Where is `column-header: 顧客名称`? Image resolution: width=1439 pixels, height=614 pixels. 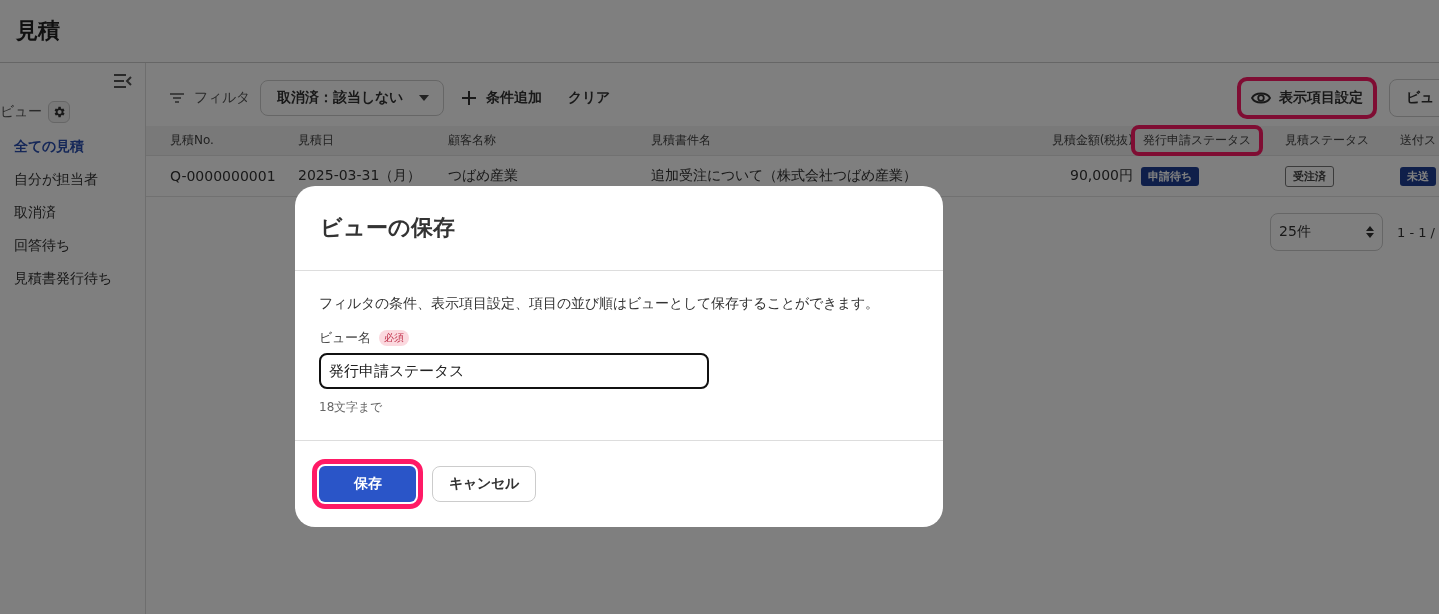
column-header: 顧客名称 is located at coordinates (472, 140).